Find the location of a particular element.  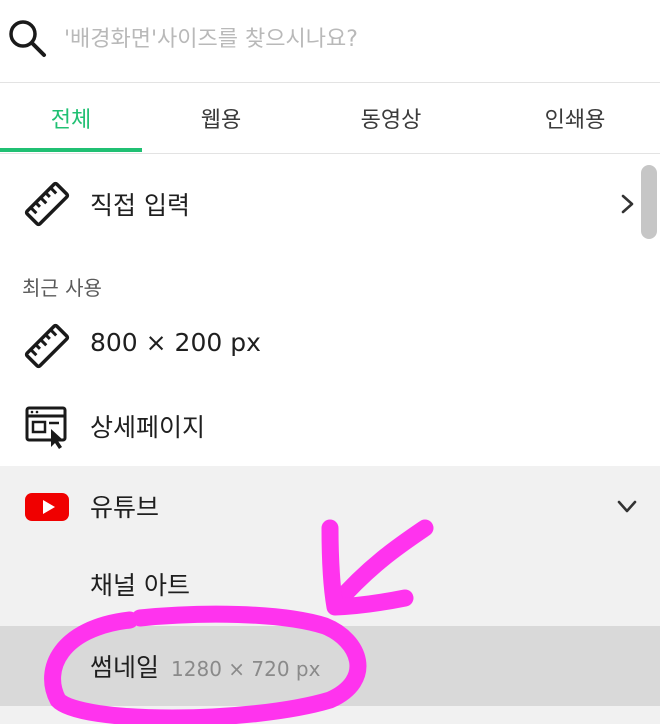

tab-web: 웹용 is located at coordinates (221, 118).